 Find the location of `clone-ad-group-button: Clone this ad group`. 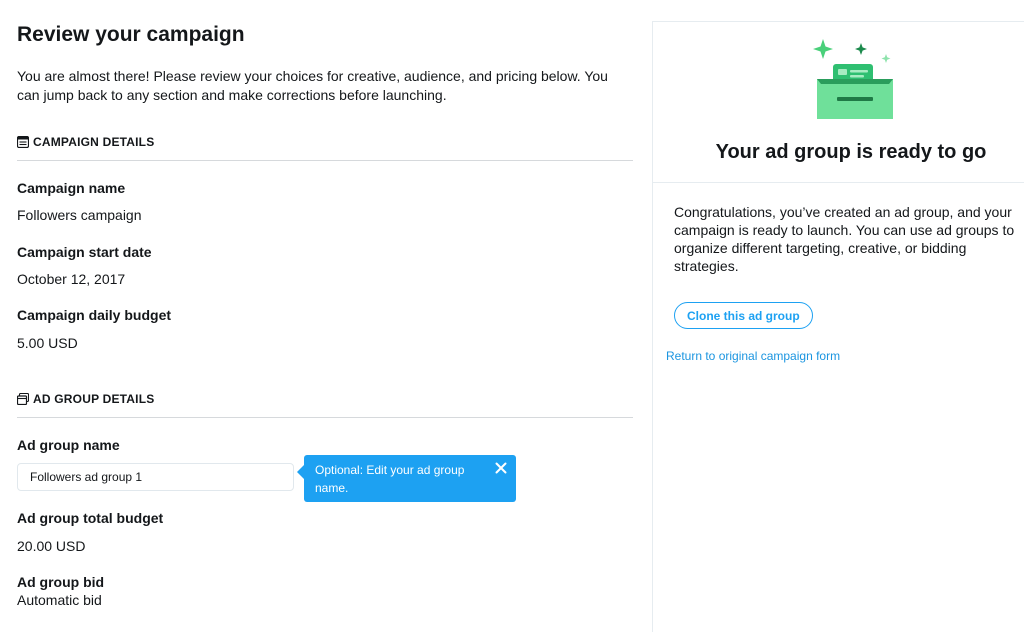

clone-ad-group-button: Clone this ad group is located at coordinates (743, 315).